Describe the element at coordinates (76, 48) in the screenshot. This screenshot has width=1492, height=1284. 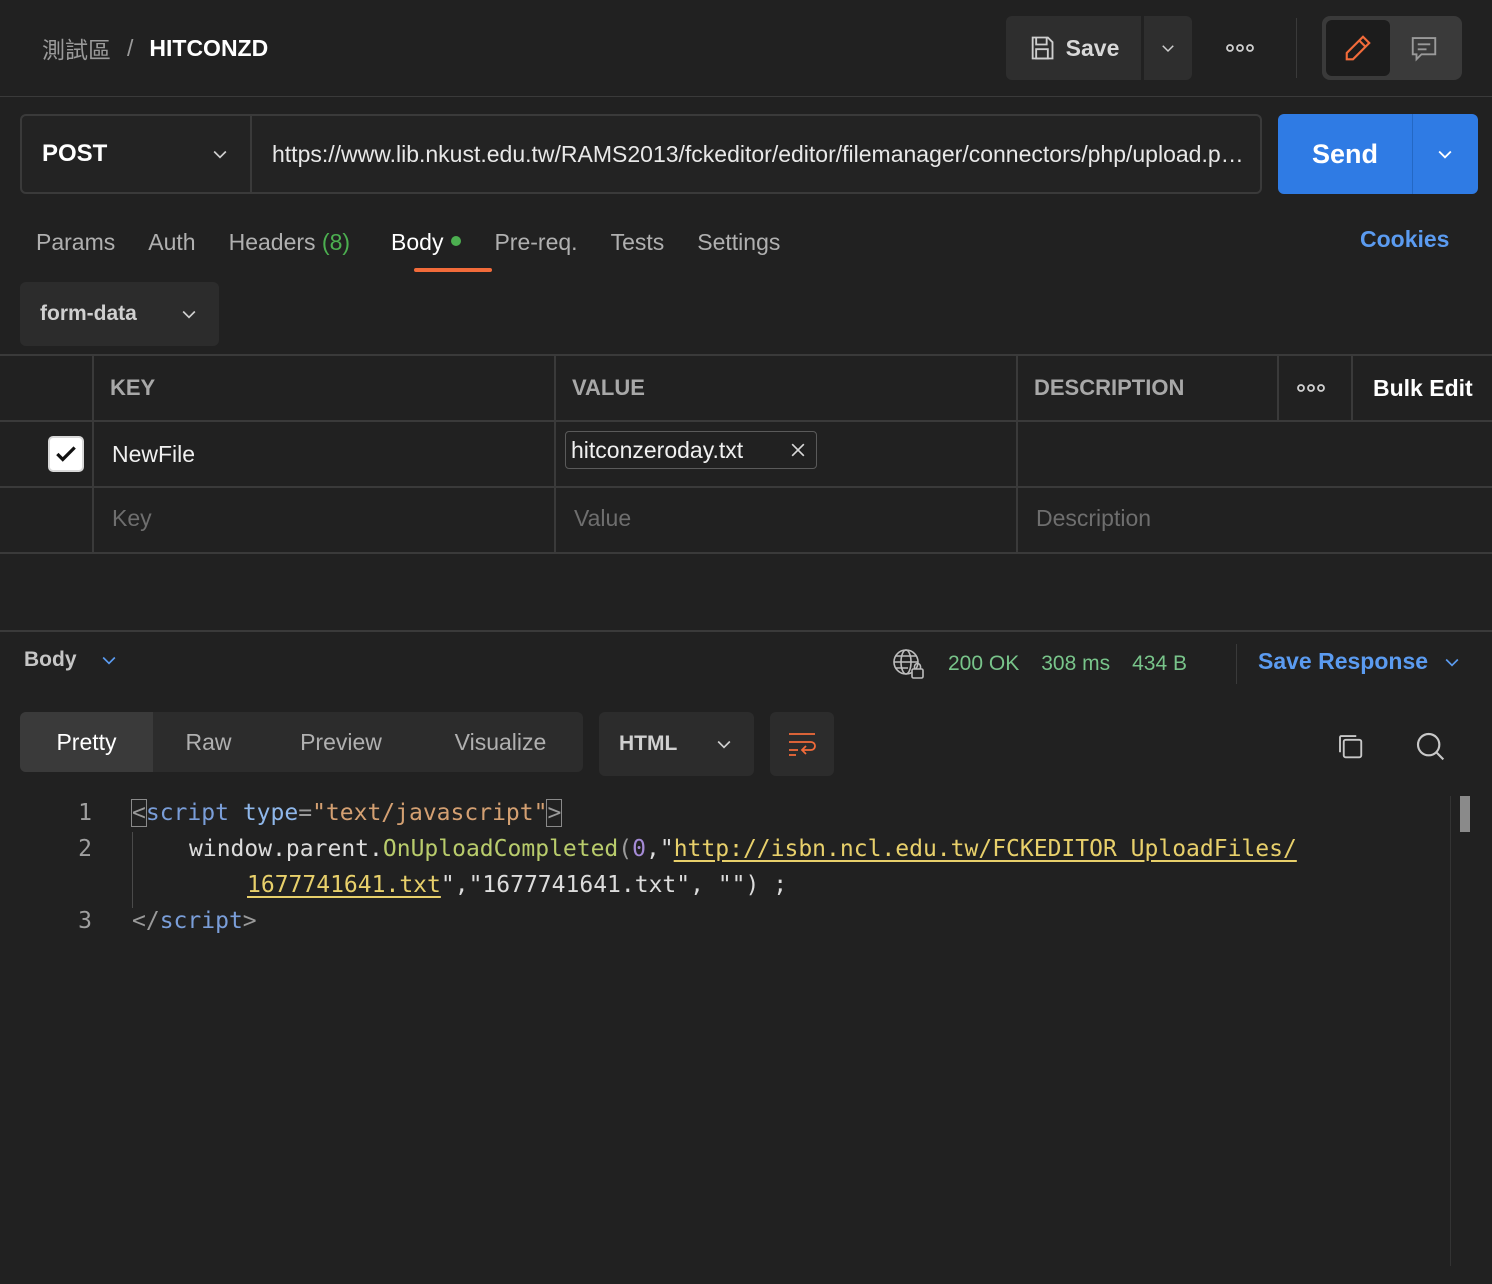
I see `breadcrumb-parent: 測試區` at that location.